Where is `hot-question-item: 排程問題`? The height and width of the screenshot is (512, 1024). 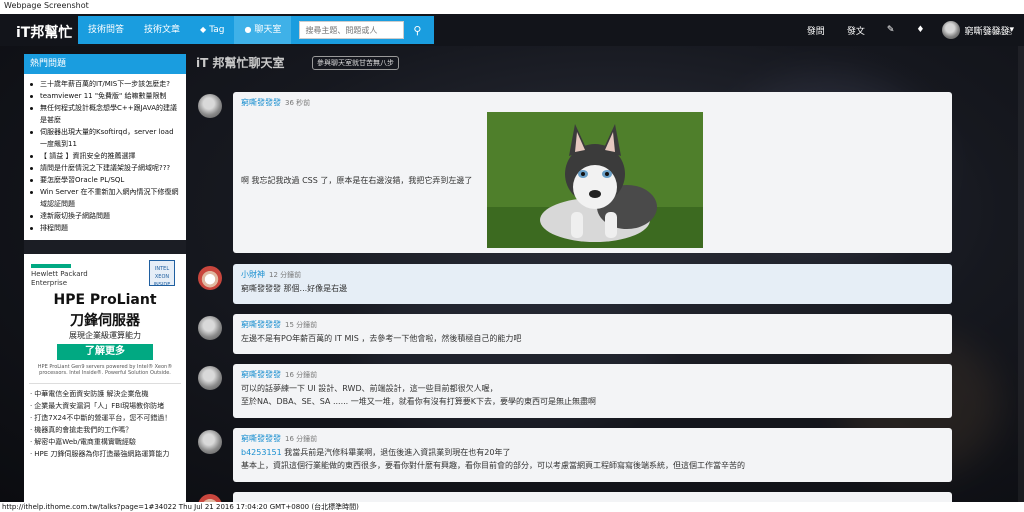
hot-question-item: 排程問題 is located at coordinates (105, 228).